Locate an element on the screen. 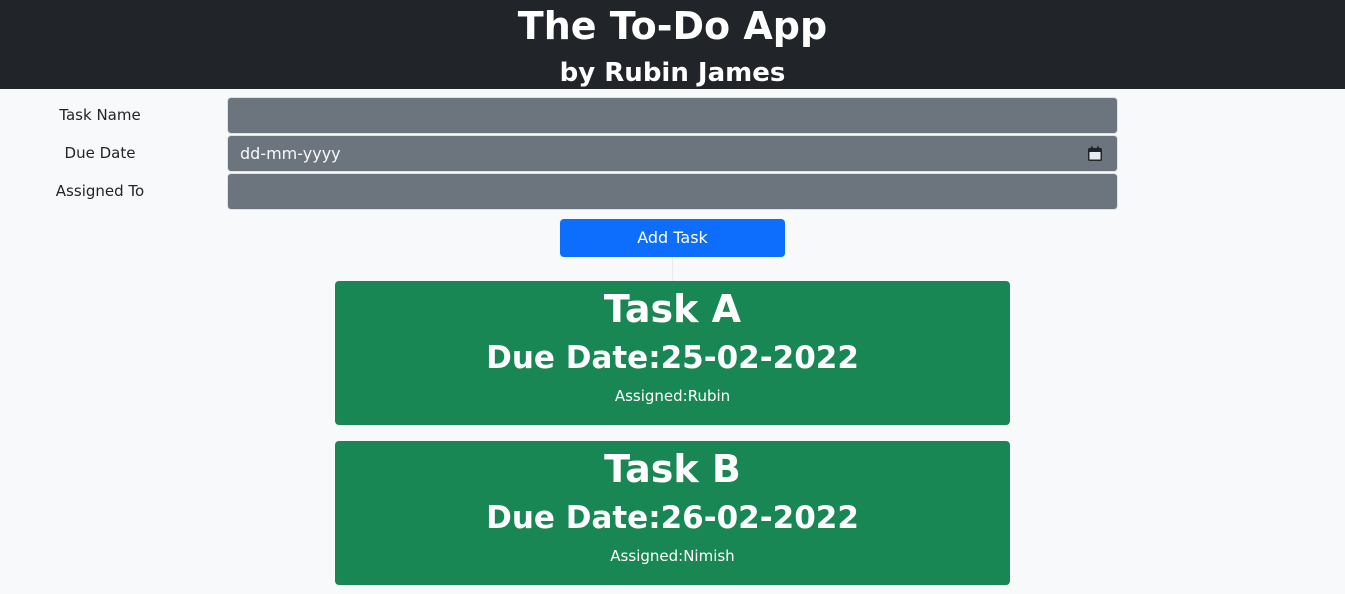  task-title: Task B is located at coordinates (672, 469).